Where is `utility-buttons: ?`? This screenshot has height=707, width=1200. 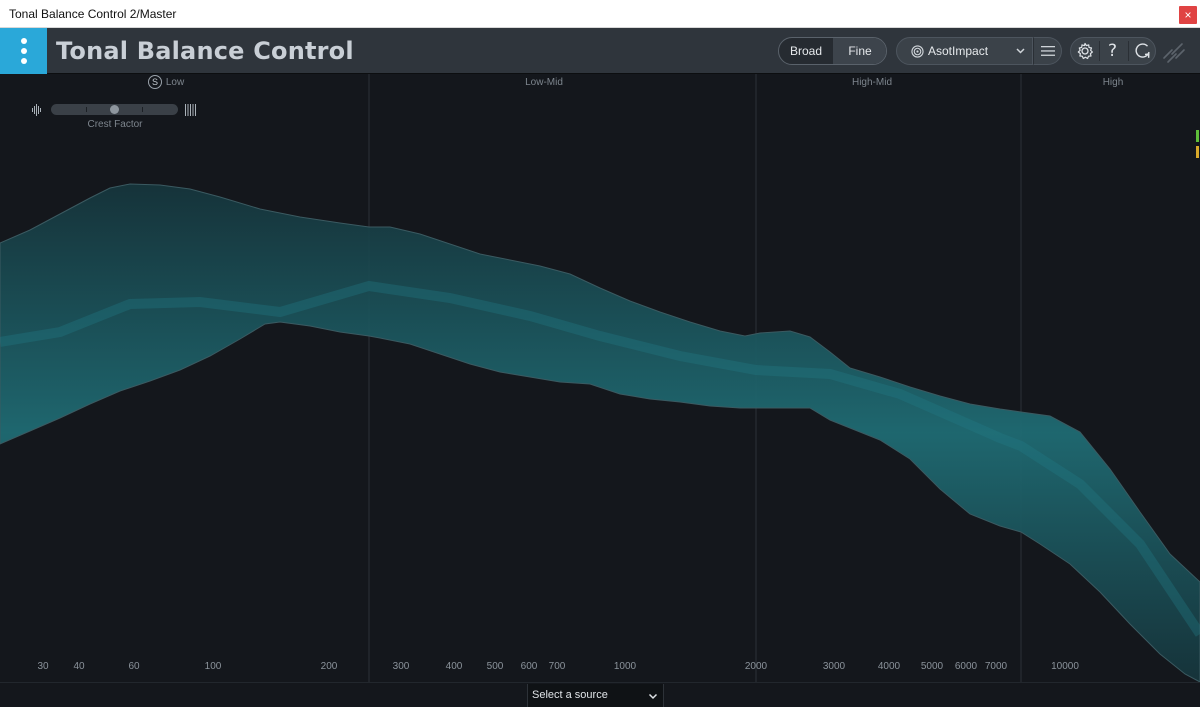
utility-buttons: ? is located at coordinates (1113, 51).